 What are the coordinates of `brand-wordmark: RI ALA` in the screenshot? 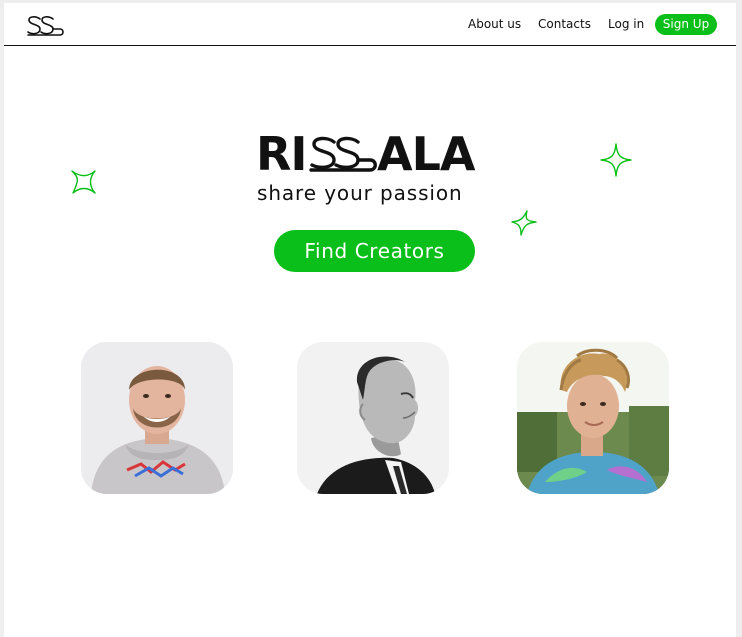 It's located at (371, 154).